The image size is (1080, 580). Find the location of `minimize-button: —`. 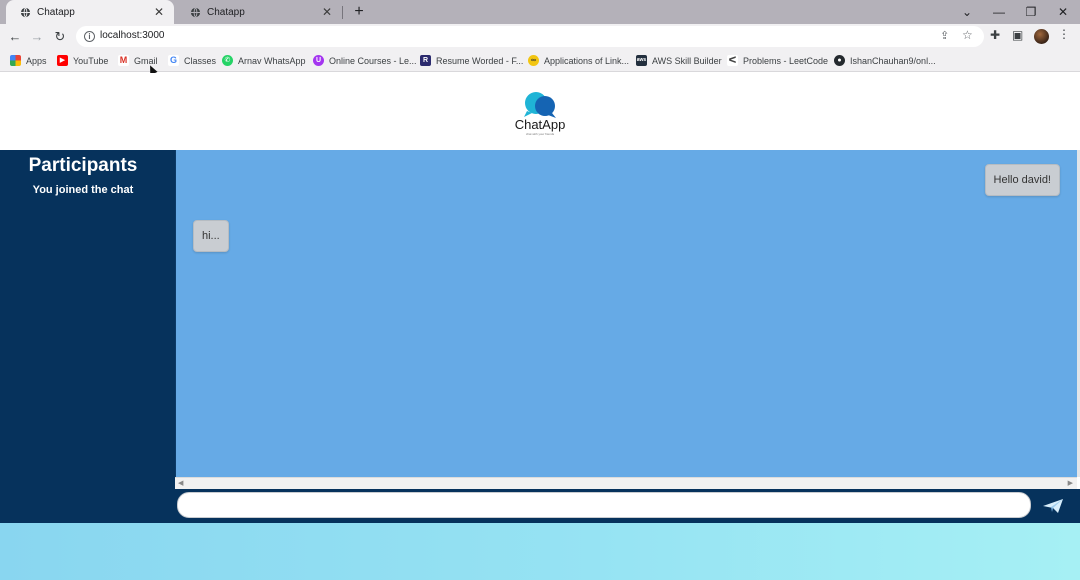

minimize-button: — is located at coordinates (999, 12).